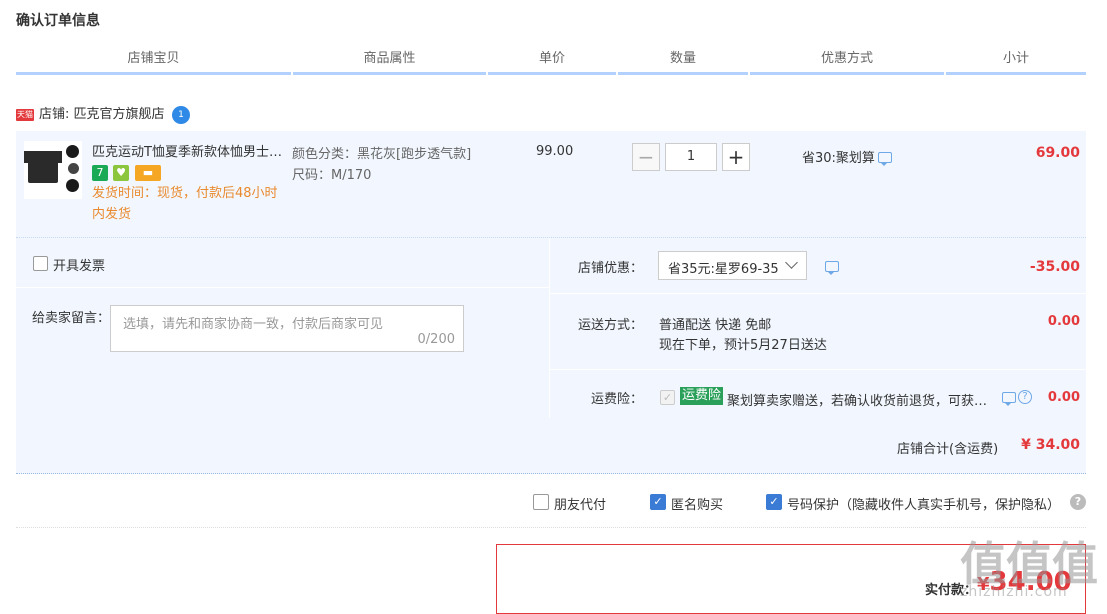 The height and width of the screenshot is (614, 1107). What do you see at coordinates (646, 157) in the screenshot?
I see `qty-minus-button: −` at bounding box center [646, 157].